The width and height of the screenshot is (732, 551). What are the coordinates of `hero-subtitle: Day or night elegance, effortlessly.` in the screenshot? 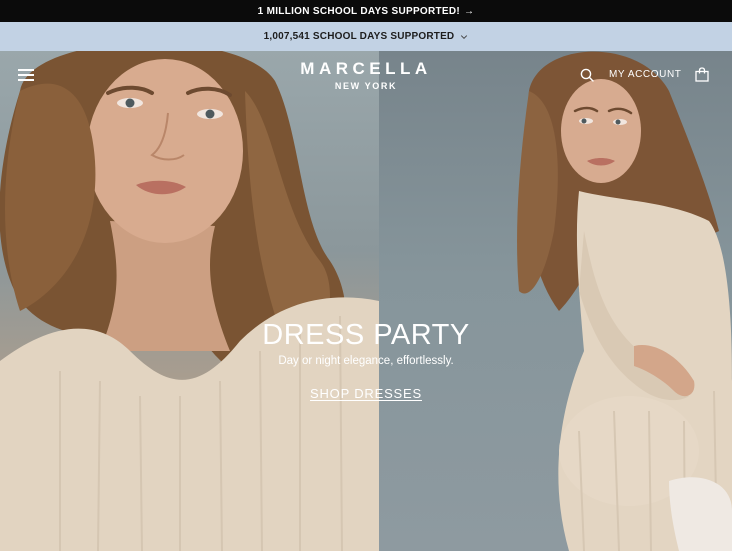 It's located at (366, 361).